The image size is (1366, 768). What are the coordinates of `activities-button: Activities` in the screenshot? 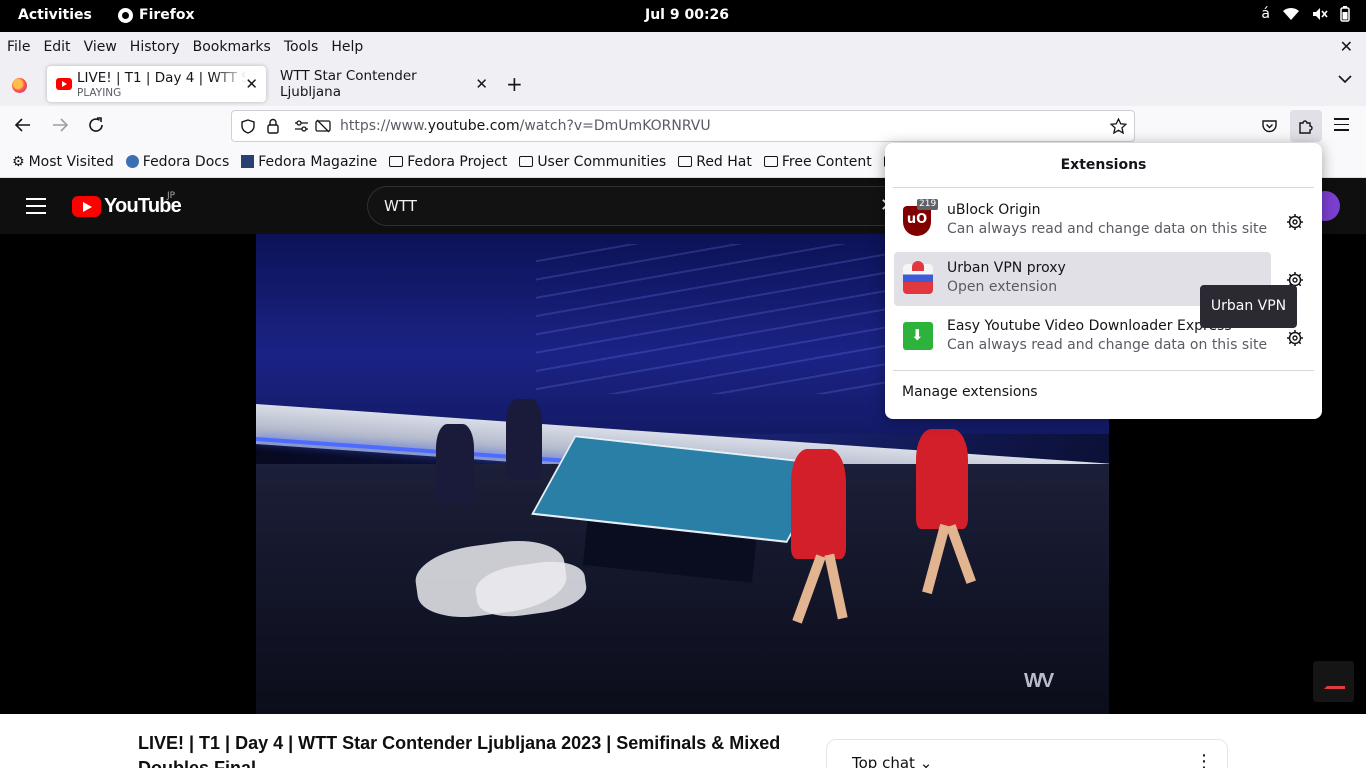 It's located at (55, 15).